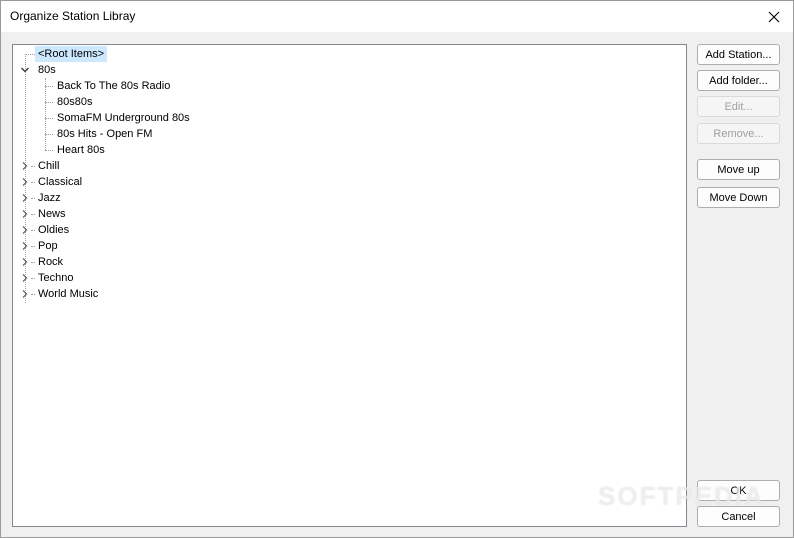 The height and width of the screenshot is (538, 794). I want to click on window-title: Organize Station Libray, so click(73, 16).